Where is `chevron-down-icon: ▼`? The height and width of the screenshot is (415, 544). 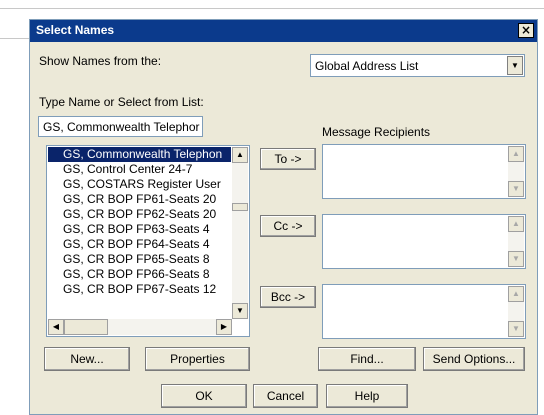
chevron-down-icon: ▼ is located at coordinates (515, 65).